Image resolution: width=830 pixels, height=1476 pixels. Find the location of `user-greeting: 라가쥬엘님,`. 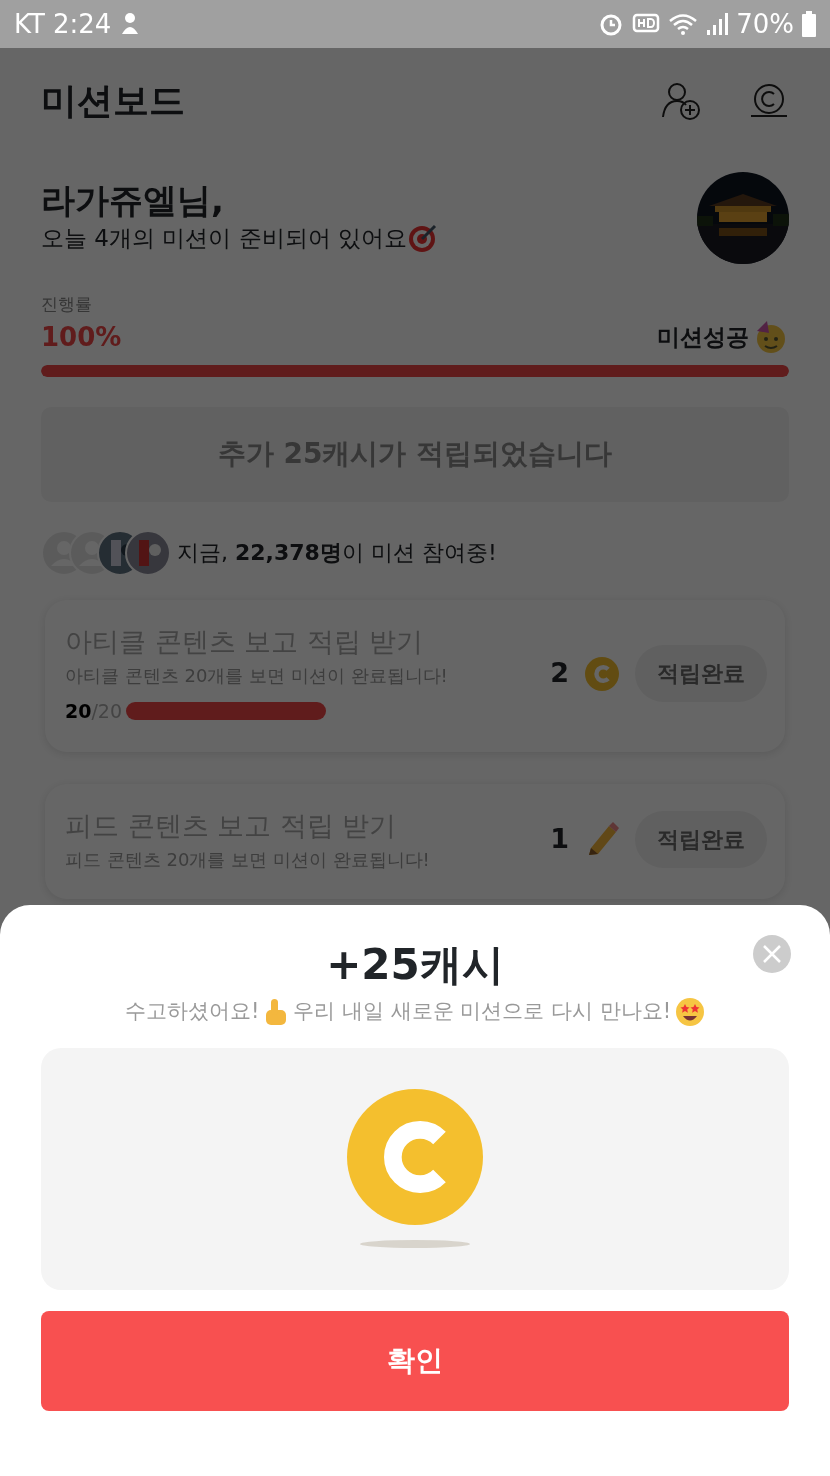

user-greeting: 라가쥬엘님, is located at coordinates (133, 201).